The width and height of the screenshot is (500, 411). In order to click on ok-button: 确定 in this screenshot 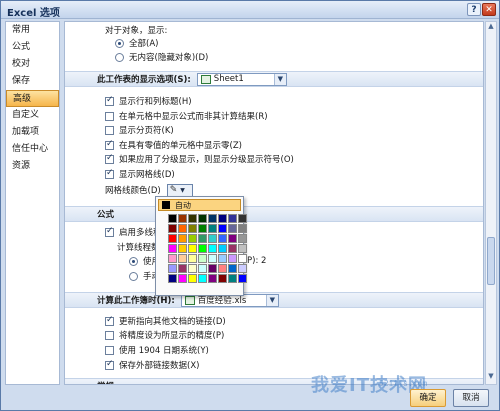, I will do `click(428, 398)`.